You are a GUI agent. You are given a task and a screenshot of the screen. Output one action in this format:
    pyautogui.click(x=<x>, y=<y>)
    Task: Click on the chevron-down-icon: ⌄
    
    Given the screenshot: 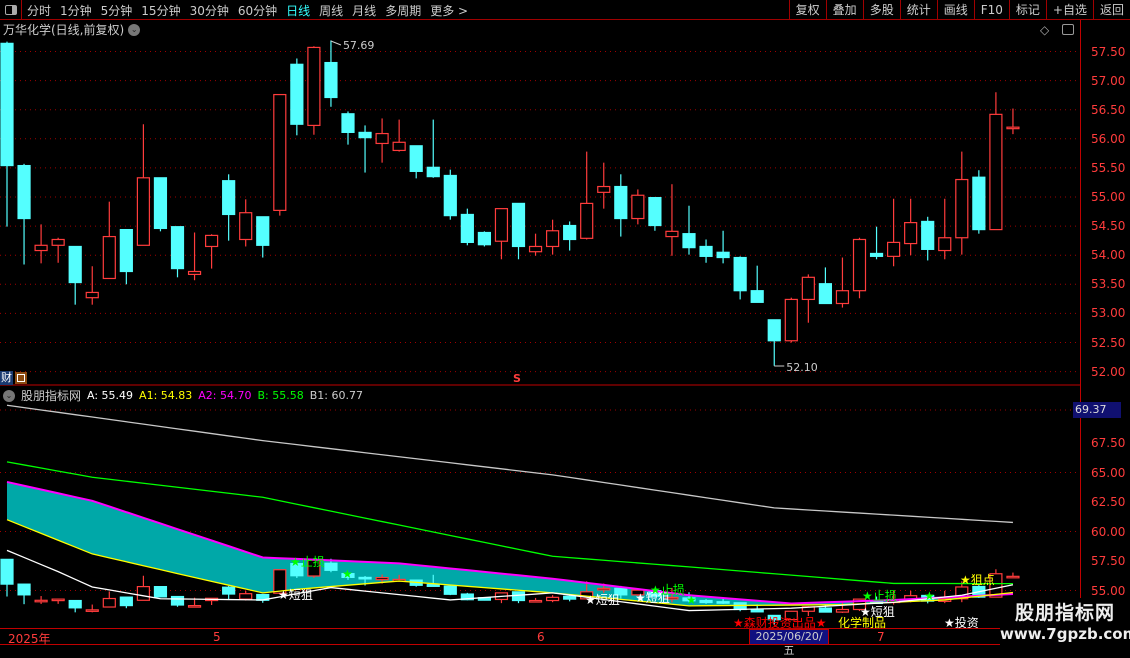 What is the action you would take?
    pyautogui.click(x=9, y=395)
    